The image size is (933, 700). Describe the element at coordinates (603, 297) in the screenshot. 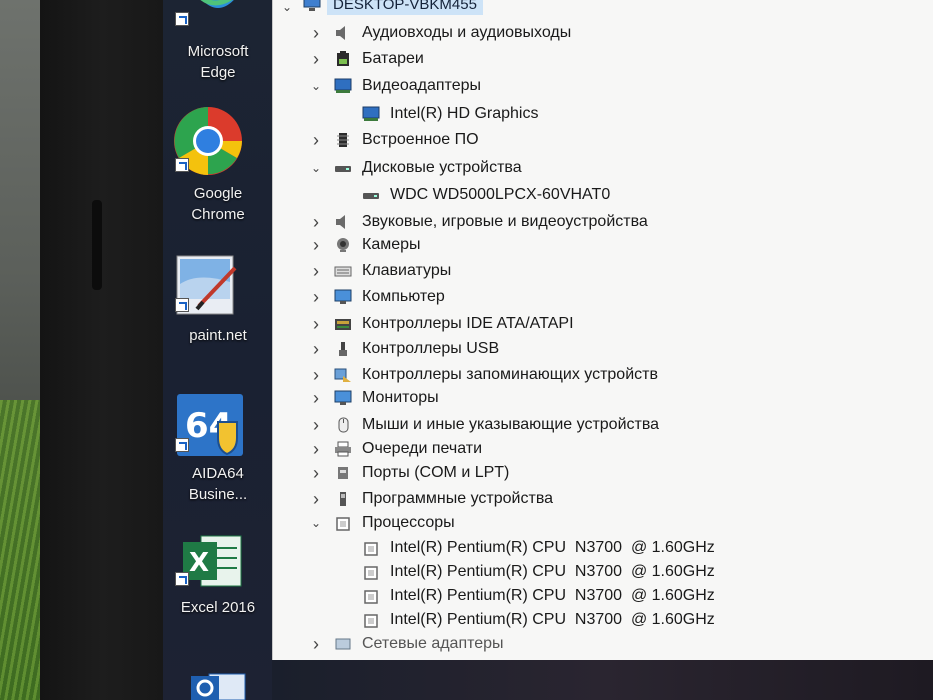

I see `tree-item: › Компьютер` at that location.